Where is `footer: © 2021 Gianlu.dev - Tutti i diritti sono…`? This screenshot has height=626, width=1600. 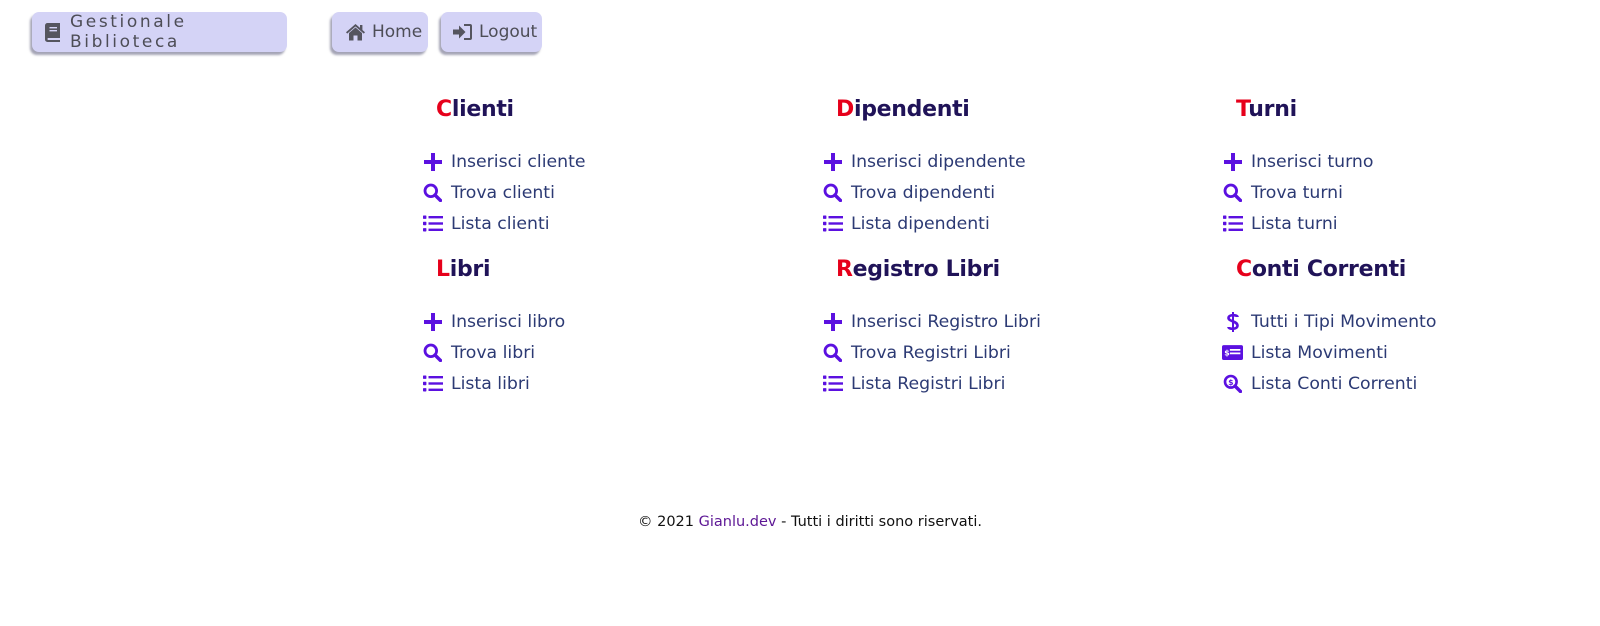 footer: © 2021 Gianlu.dev - Tutti i diritti sono… is located at coordinates (800, 522).